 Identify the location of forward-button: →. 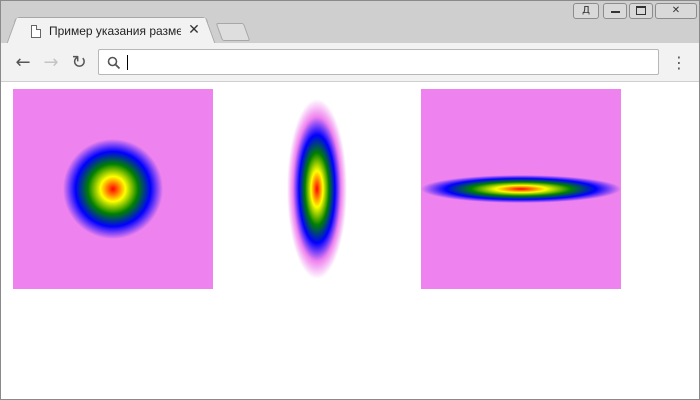
(51, 63).